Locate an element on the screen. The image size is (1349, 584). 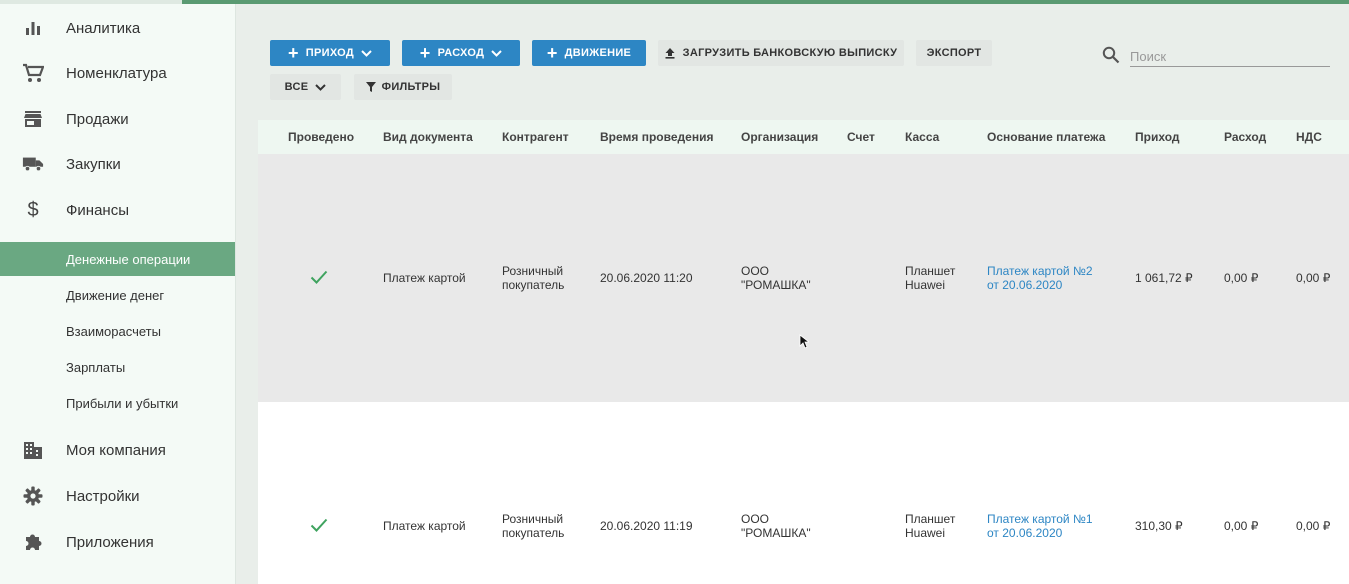
sidebar-subitem-money-operations: Денежные операции is located at coordinates (117, 259).